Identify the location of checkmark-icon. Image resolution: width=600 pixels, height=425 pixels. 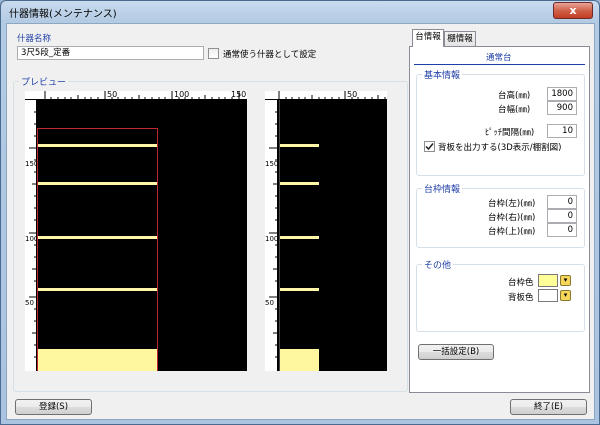
(429, 147).